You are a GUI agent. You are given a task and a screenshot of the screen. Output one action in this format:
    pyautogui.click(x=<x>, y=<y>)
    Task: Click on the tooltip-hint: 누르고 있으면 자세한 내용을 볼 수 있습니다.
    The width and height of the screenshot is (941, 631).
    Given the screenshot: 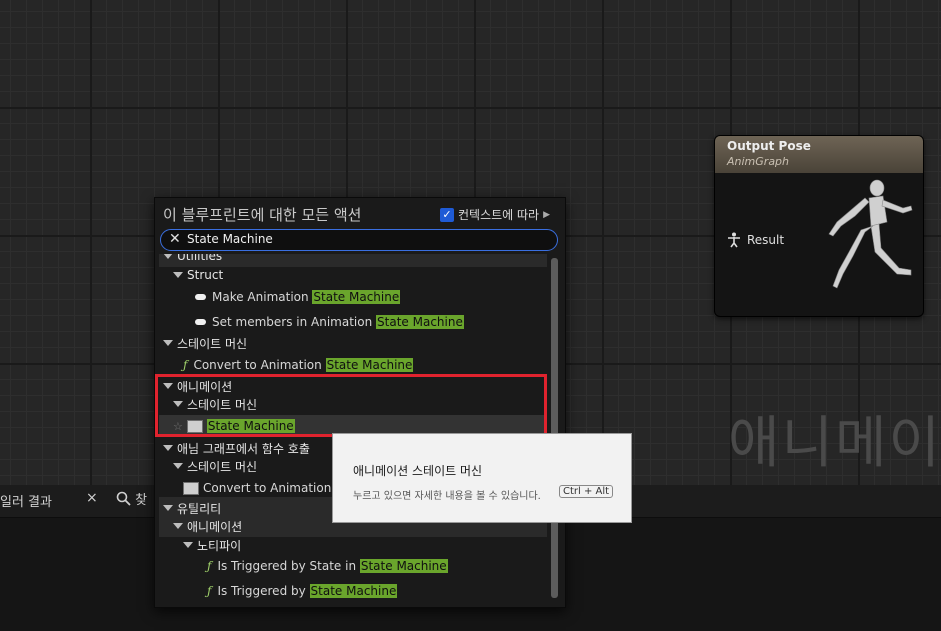 What is the action you would take?
    pyautogui.click(x=447, y=496)
    